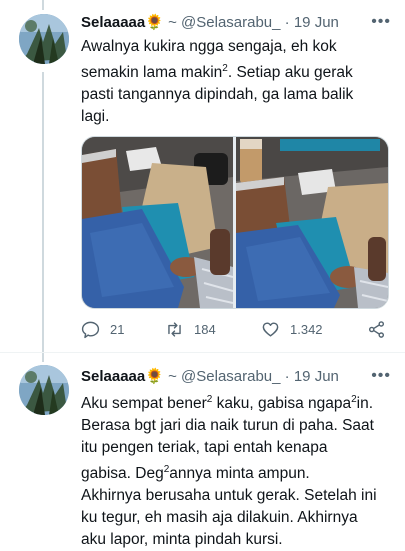 This screenshot has width=405, height=551. Describe the element at coordinates (209, 46) in the screenshot. I see `text-line: Awalnya kukira ngga sengaja, eh kok` at that location.